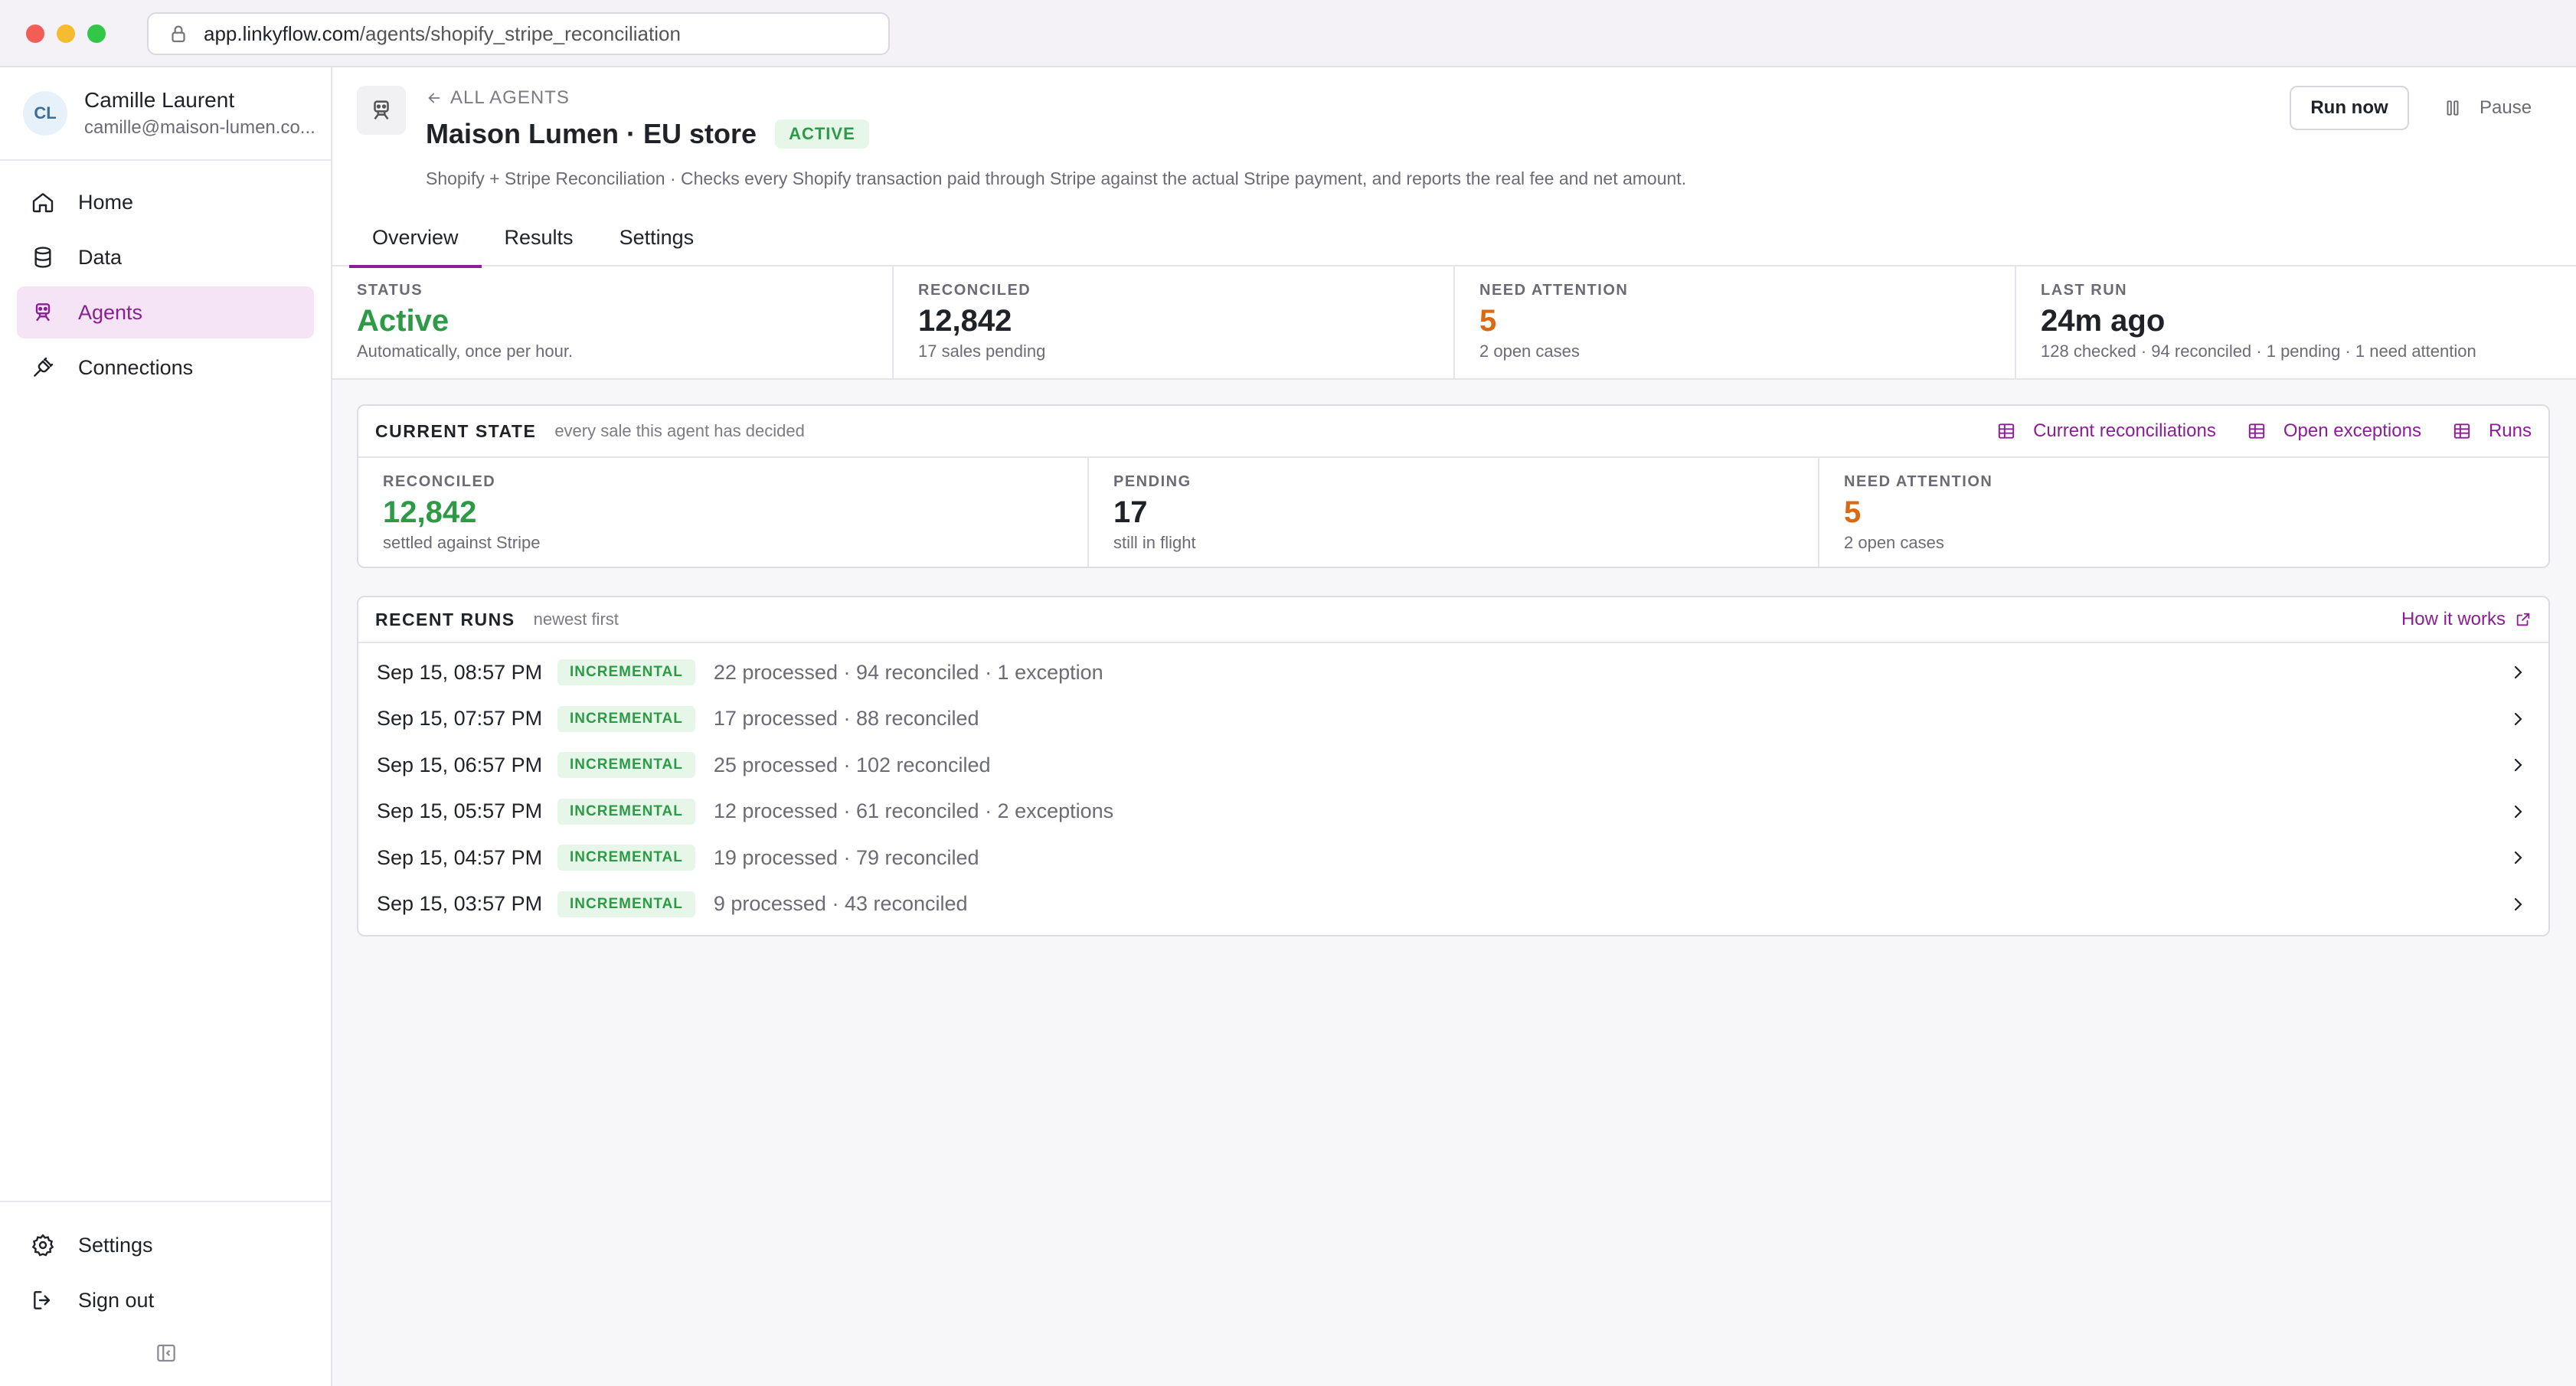 Image resolution: width=2576 pixels, height=1386 pixels. What do you see at coordinates (510, 97) in the screenshot?
I see `back-label: ALL AGENTS` at bounding box center [510, 97].